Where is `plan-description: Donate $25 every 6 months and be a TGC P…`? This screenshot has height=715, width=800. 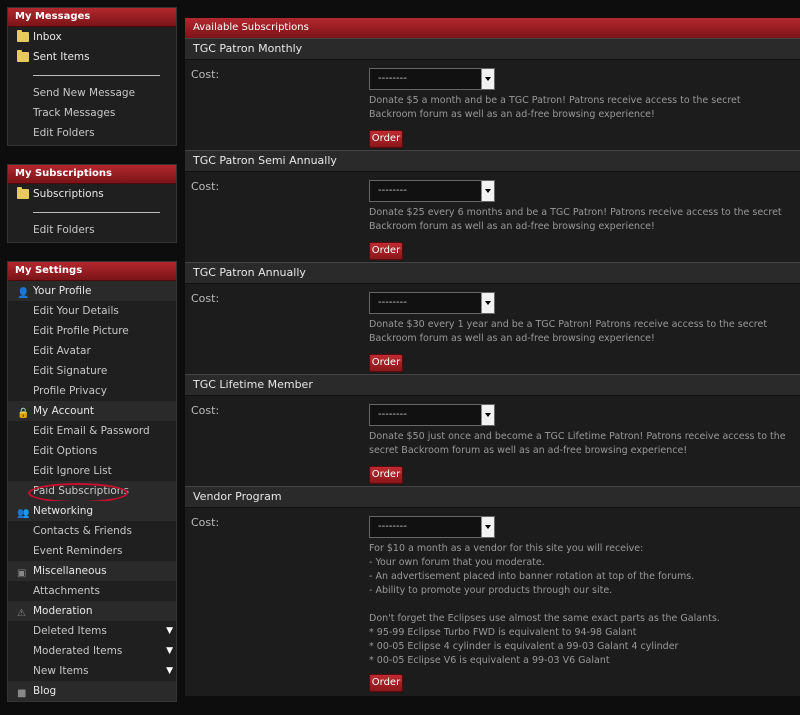 plan-description: Donate $25 every 6 months and be a TGC P… is located at coordinates (575, 219).